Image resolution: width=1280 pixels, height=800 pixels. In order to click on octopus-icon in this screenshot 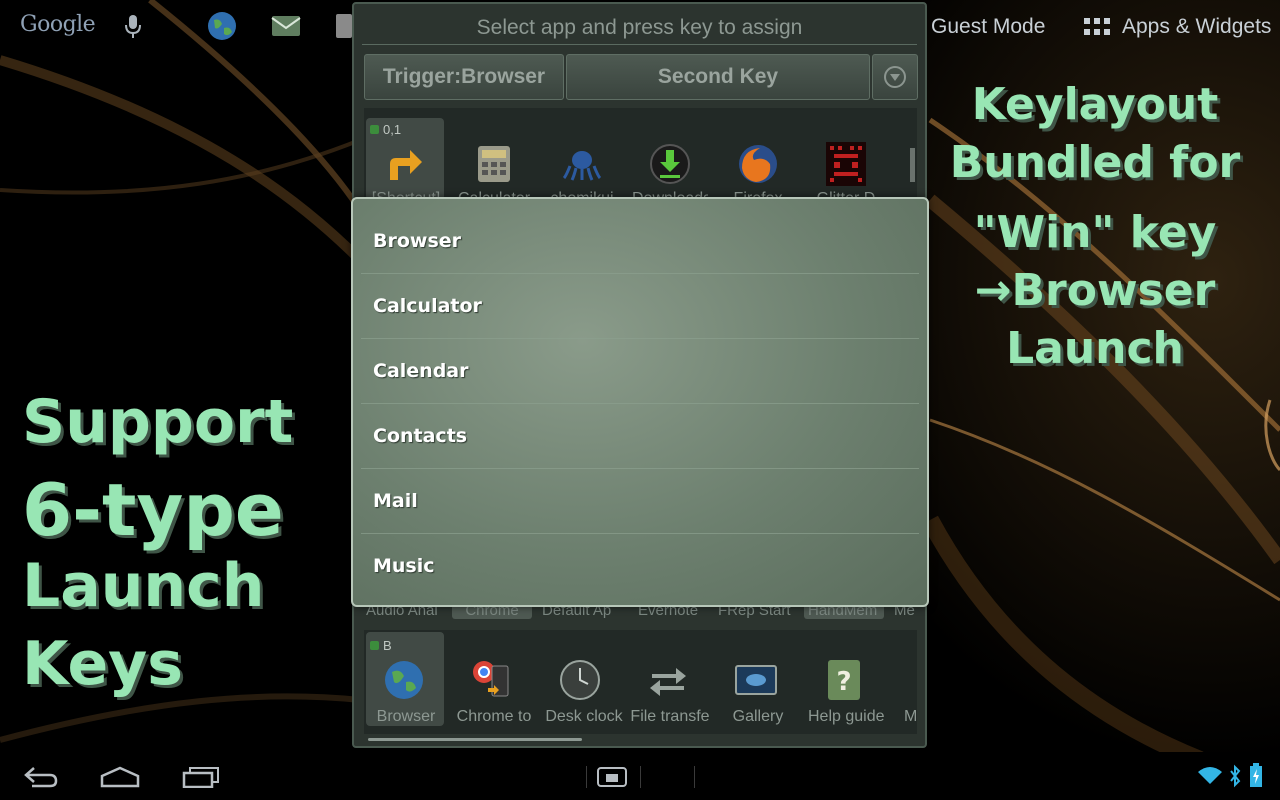, I will do `click(582, 164)`.